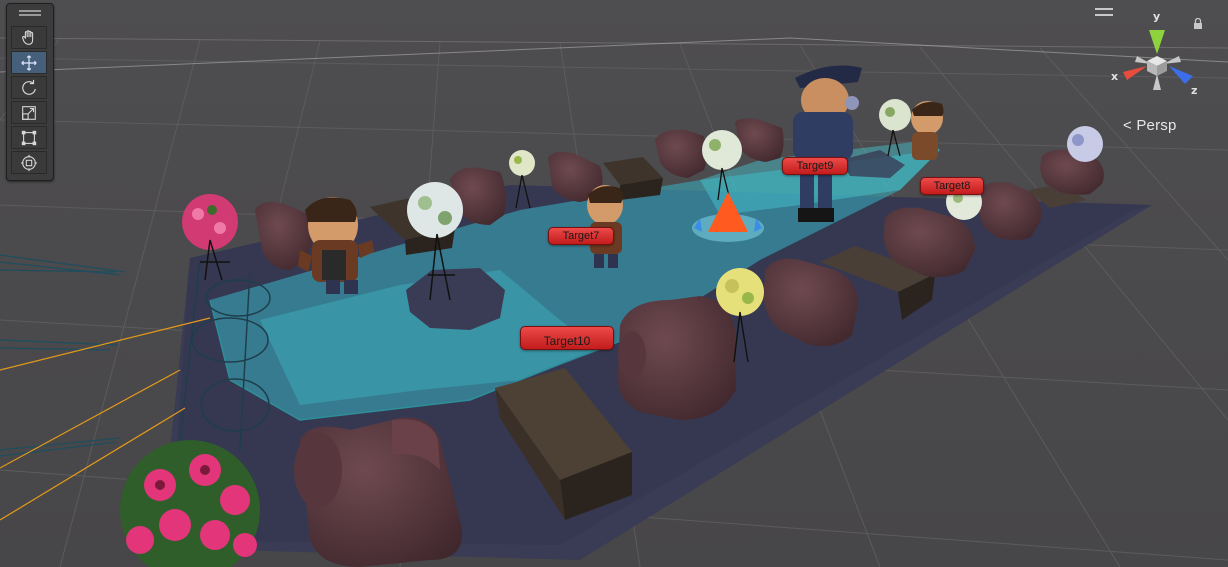  What do you see at coordinates (1135, 73) in the screenshot?
I see `x-axis-cone` at bounding box center [1135, 73].